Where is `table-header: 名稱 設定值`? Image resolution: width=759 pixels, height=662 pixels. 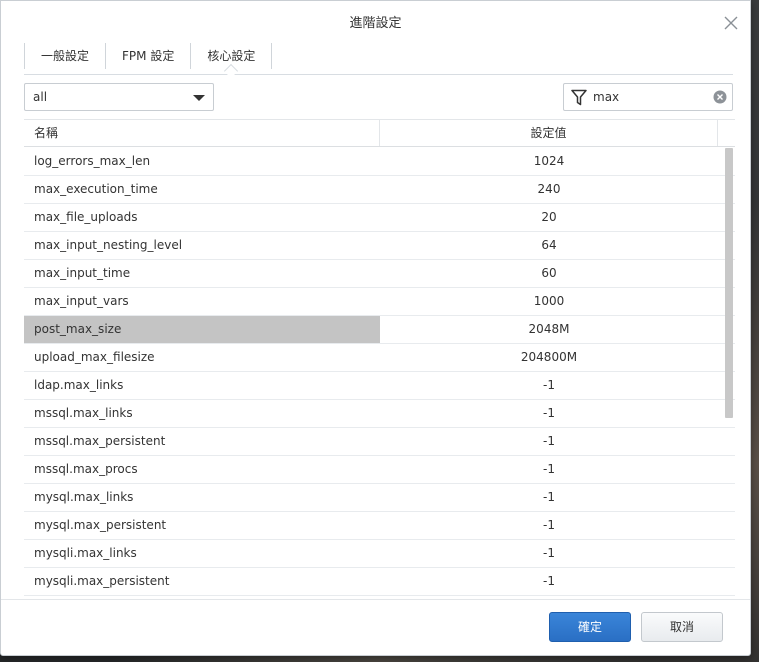 table-header: 名稱 設定值 is located at coordinates (379, 133).